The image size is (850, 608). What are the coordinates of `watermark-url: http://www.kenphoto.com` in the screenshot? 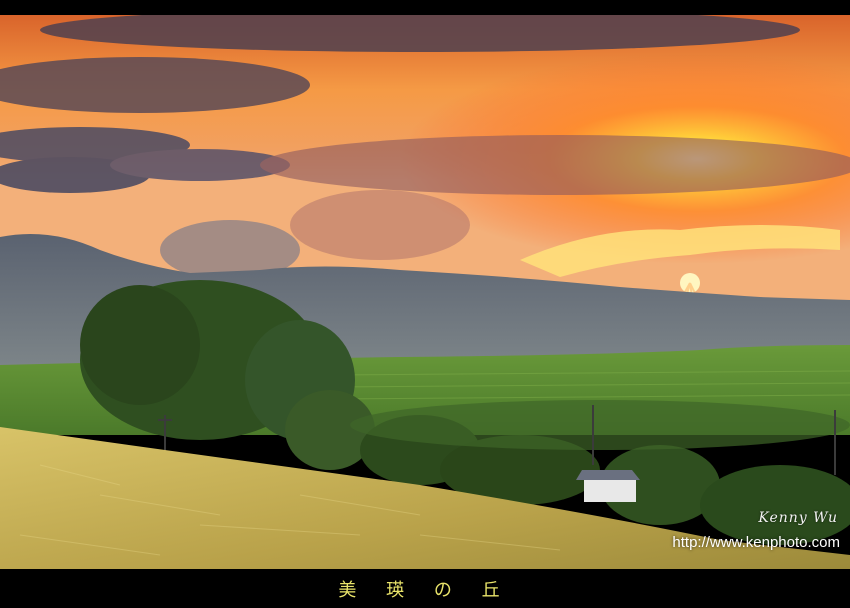 It's located at (756, 542).